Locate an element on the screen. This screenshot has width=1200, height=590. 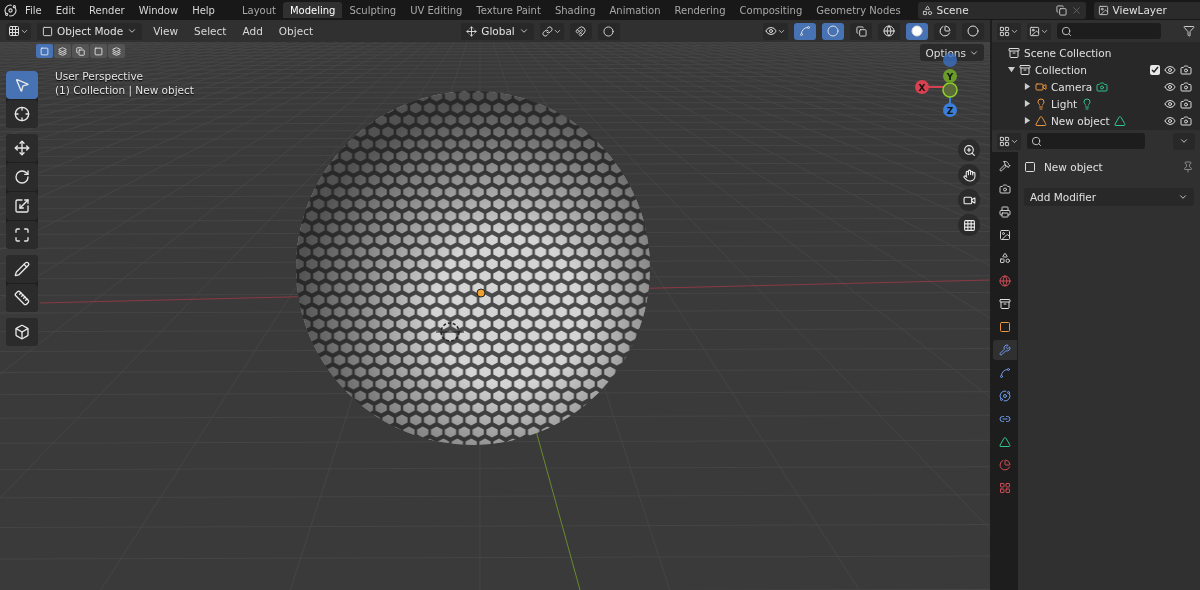
scene-icon is located at coordinates (927, 10).